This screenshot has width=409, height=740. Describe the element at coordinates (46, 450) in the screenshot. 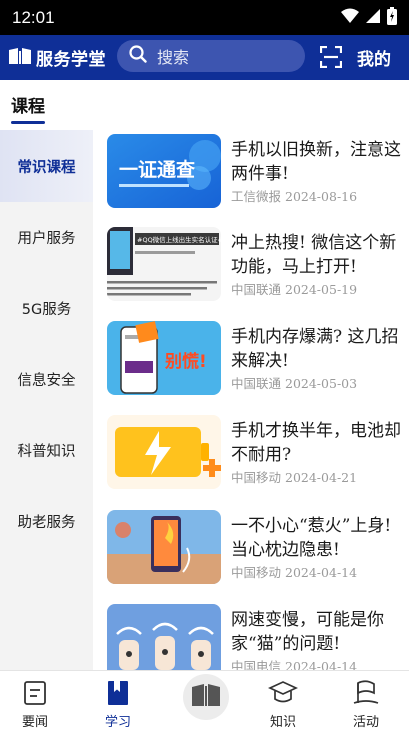

I see `sidebar-item-science: 科普知识` at that location.